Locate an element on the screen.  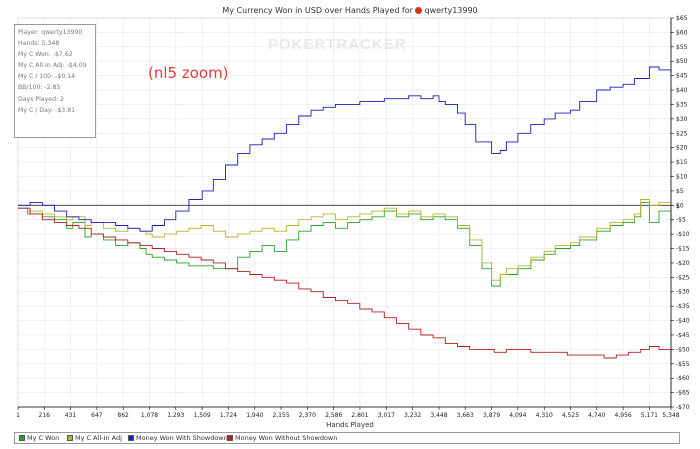
stats-per-100: My C / 100: -$0.14 is located at coordinates (47, 77).